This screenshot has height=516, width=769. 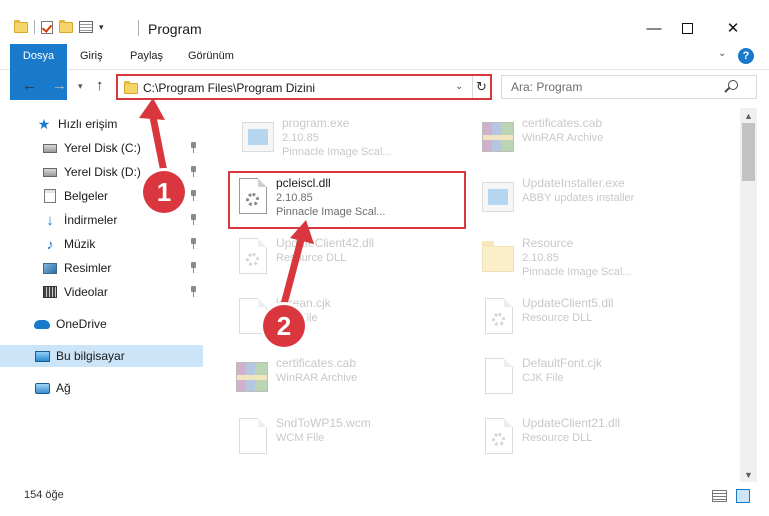 What do you see at coordinates (146, 56) in the screenshot?
I see `tab-share: Paylaş` at bounding box center [146, 56].